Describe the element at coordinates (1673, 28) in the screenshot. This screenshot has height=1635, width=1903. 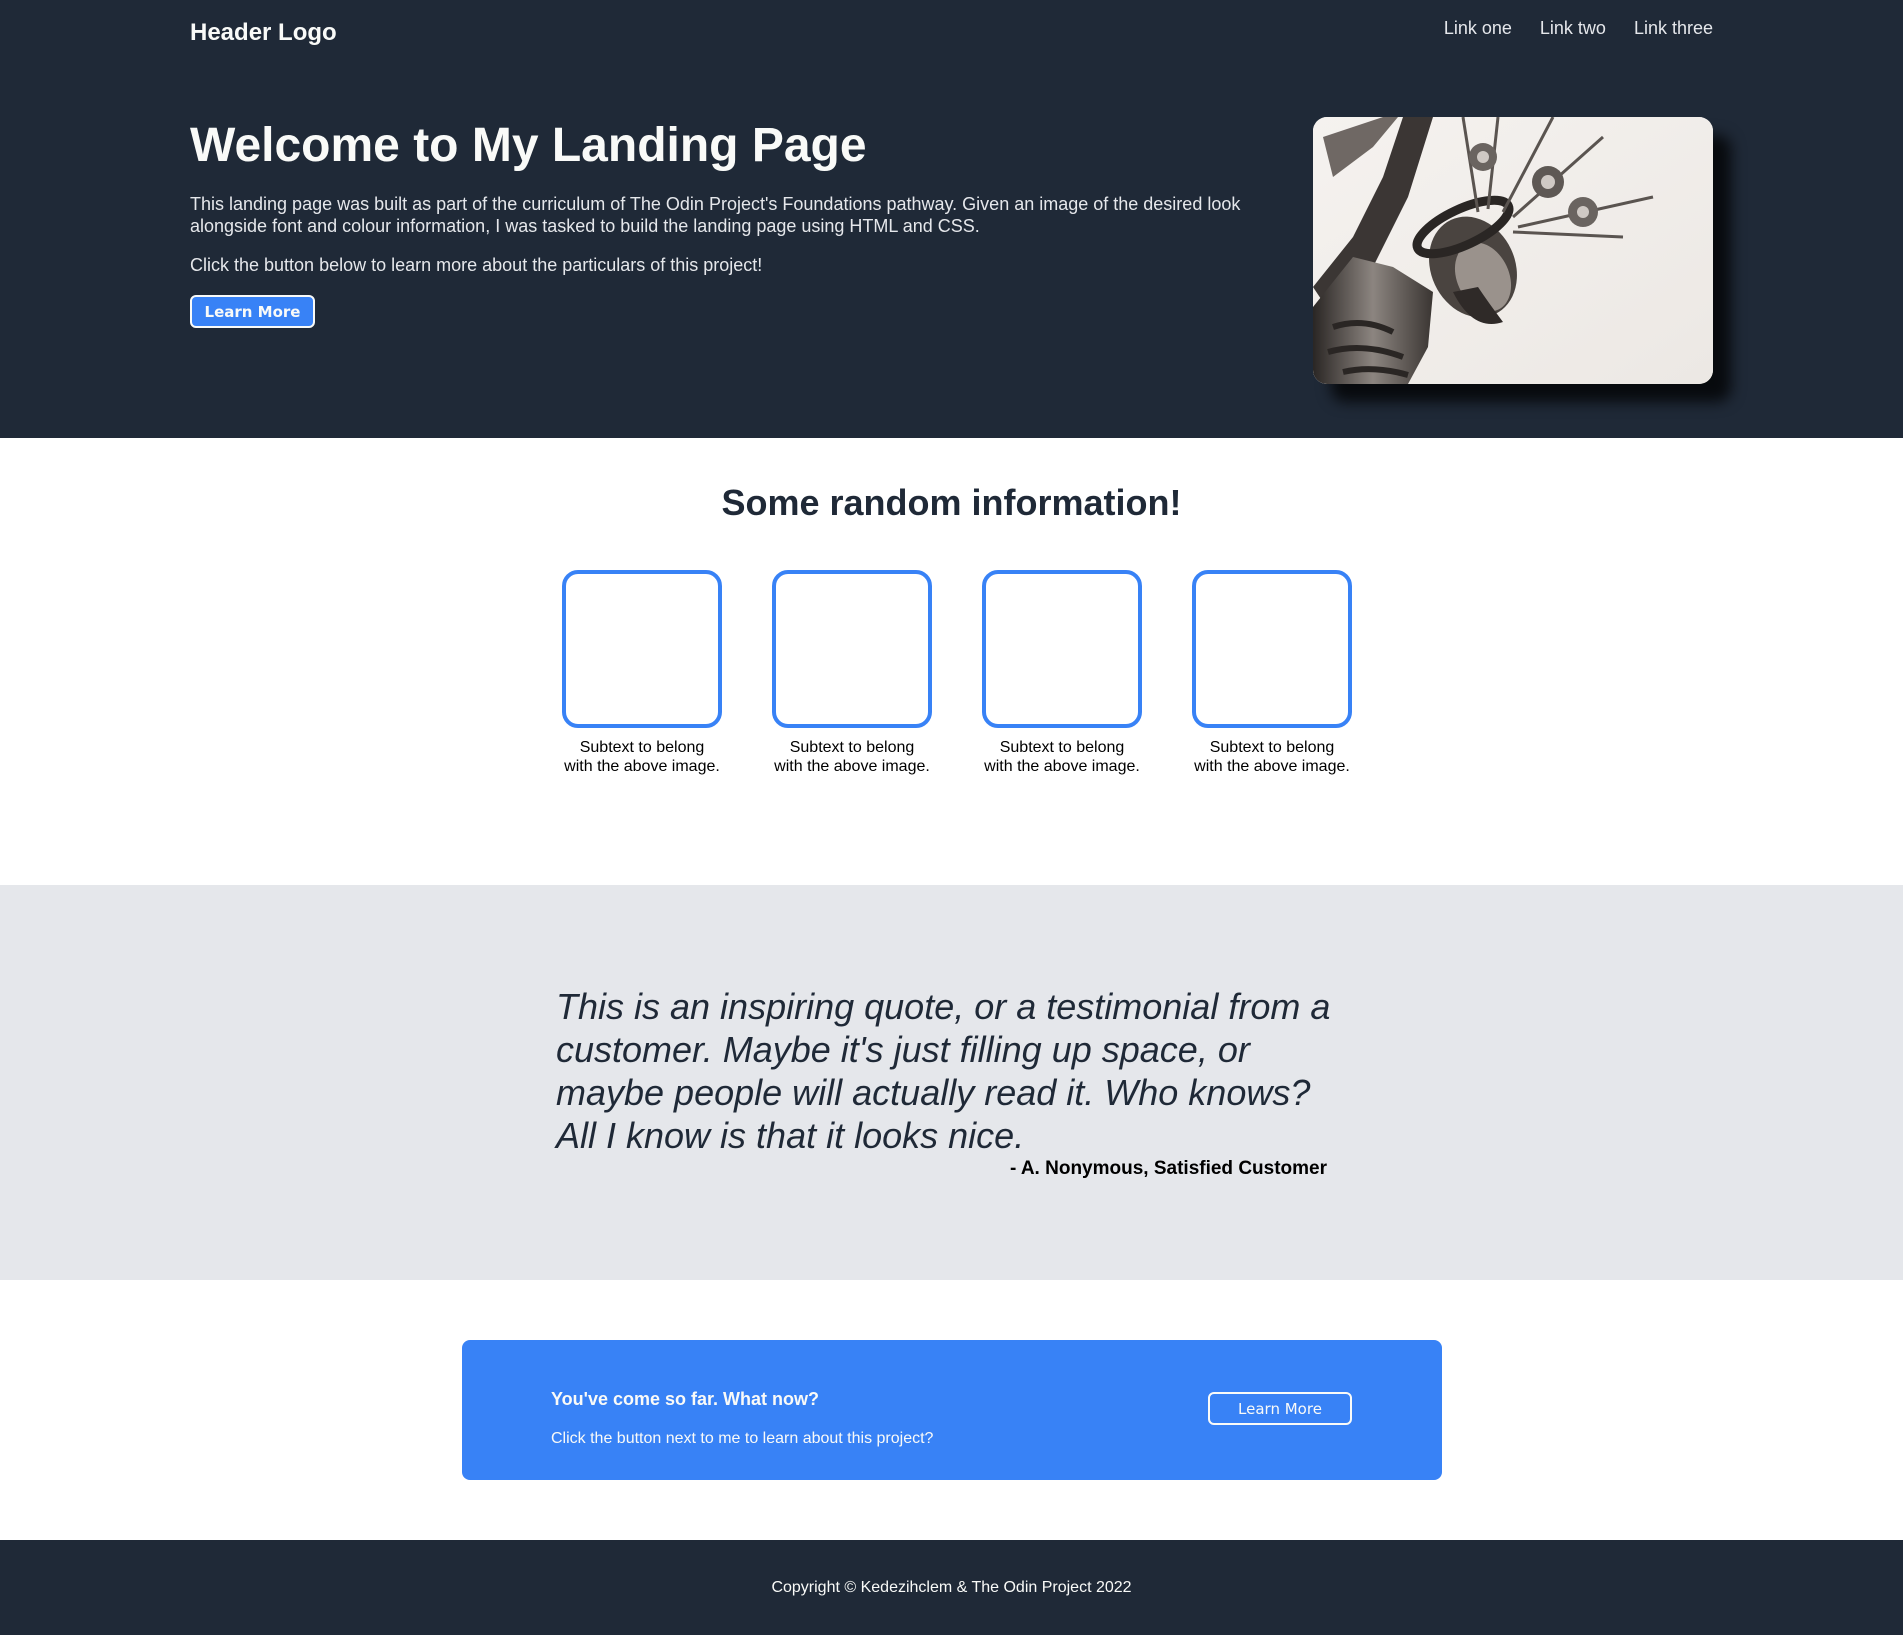
I see `nav-link-three: Link three` at that location.